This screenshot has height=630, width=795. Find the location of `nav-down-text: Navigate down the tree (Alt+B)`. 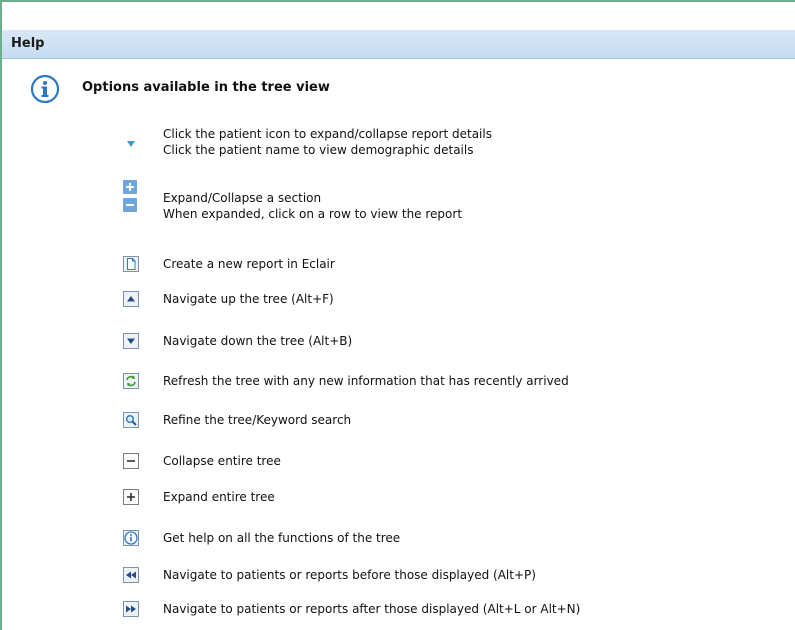

nav-down-text: Navigate down the tree (Alt+B) is located at coordinates (258, 341).